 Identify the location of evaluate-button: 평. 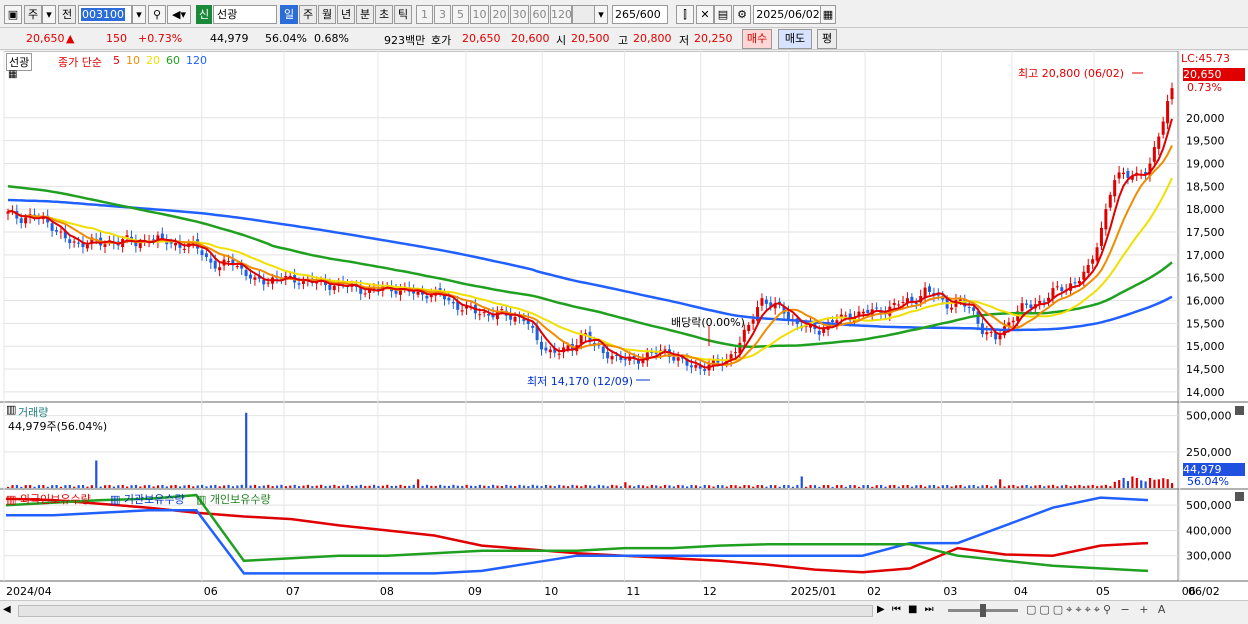
(827, 39).